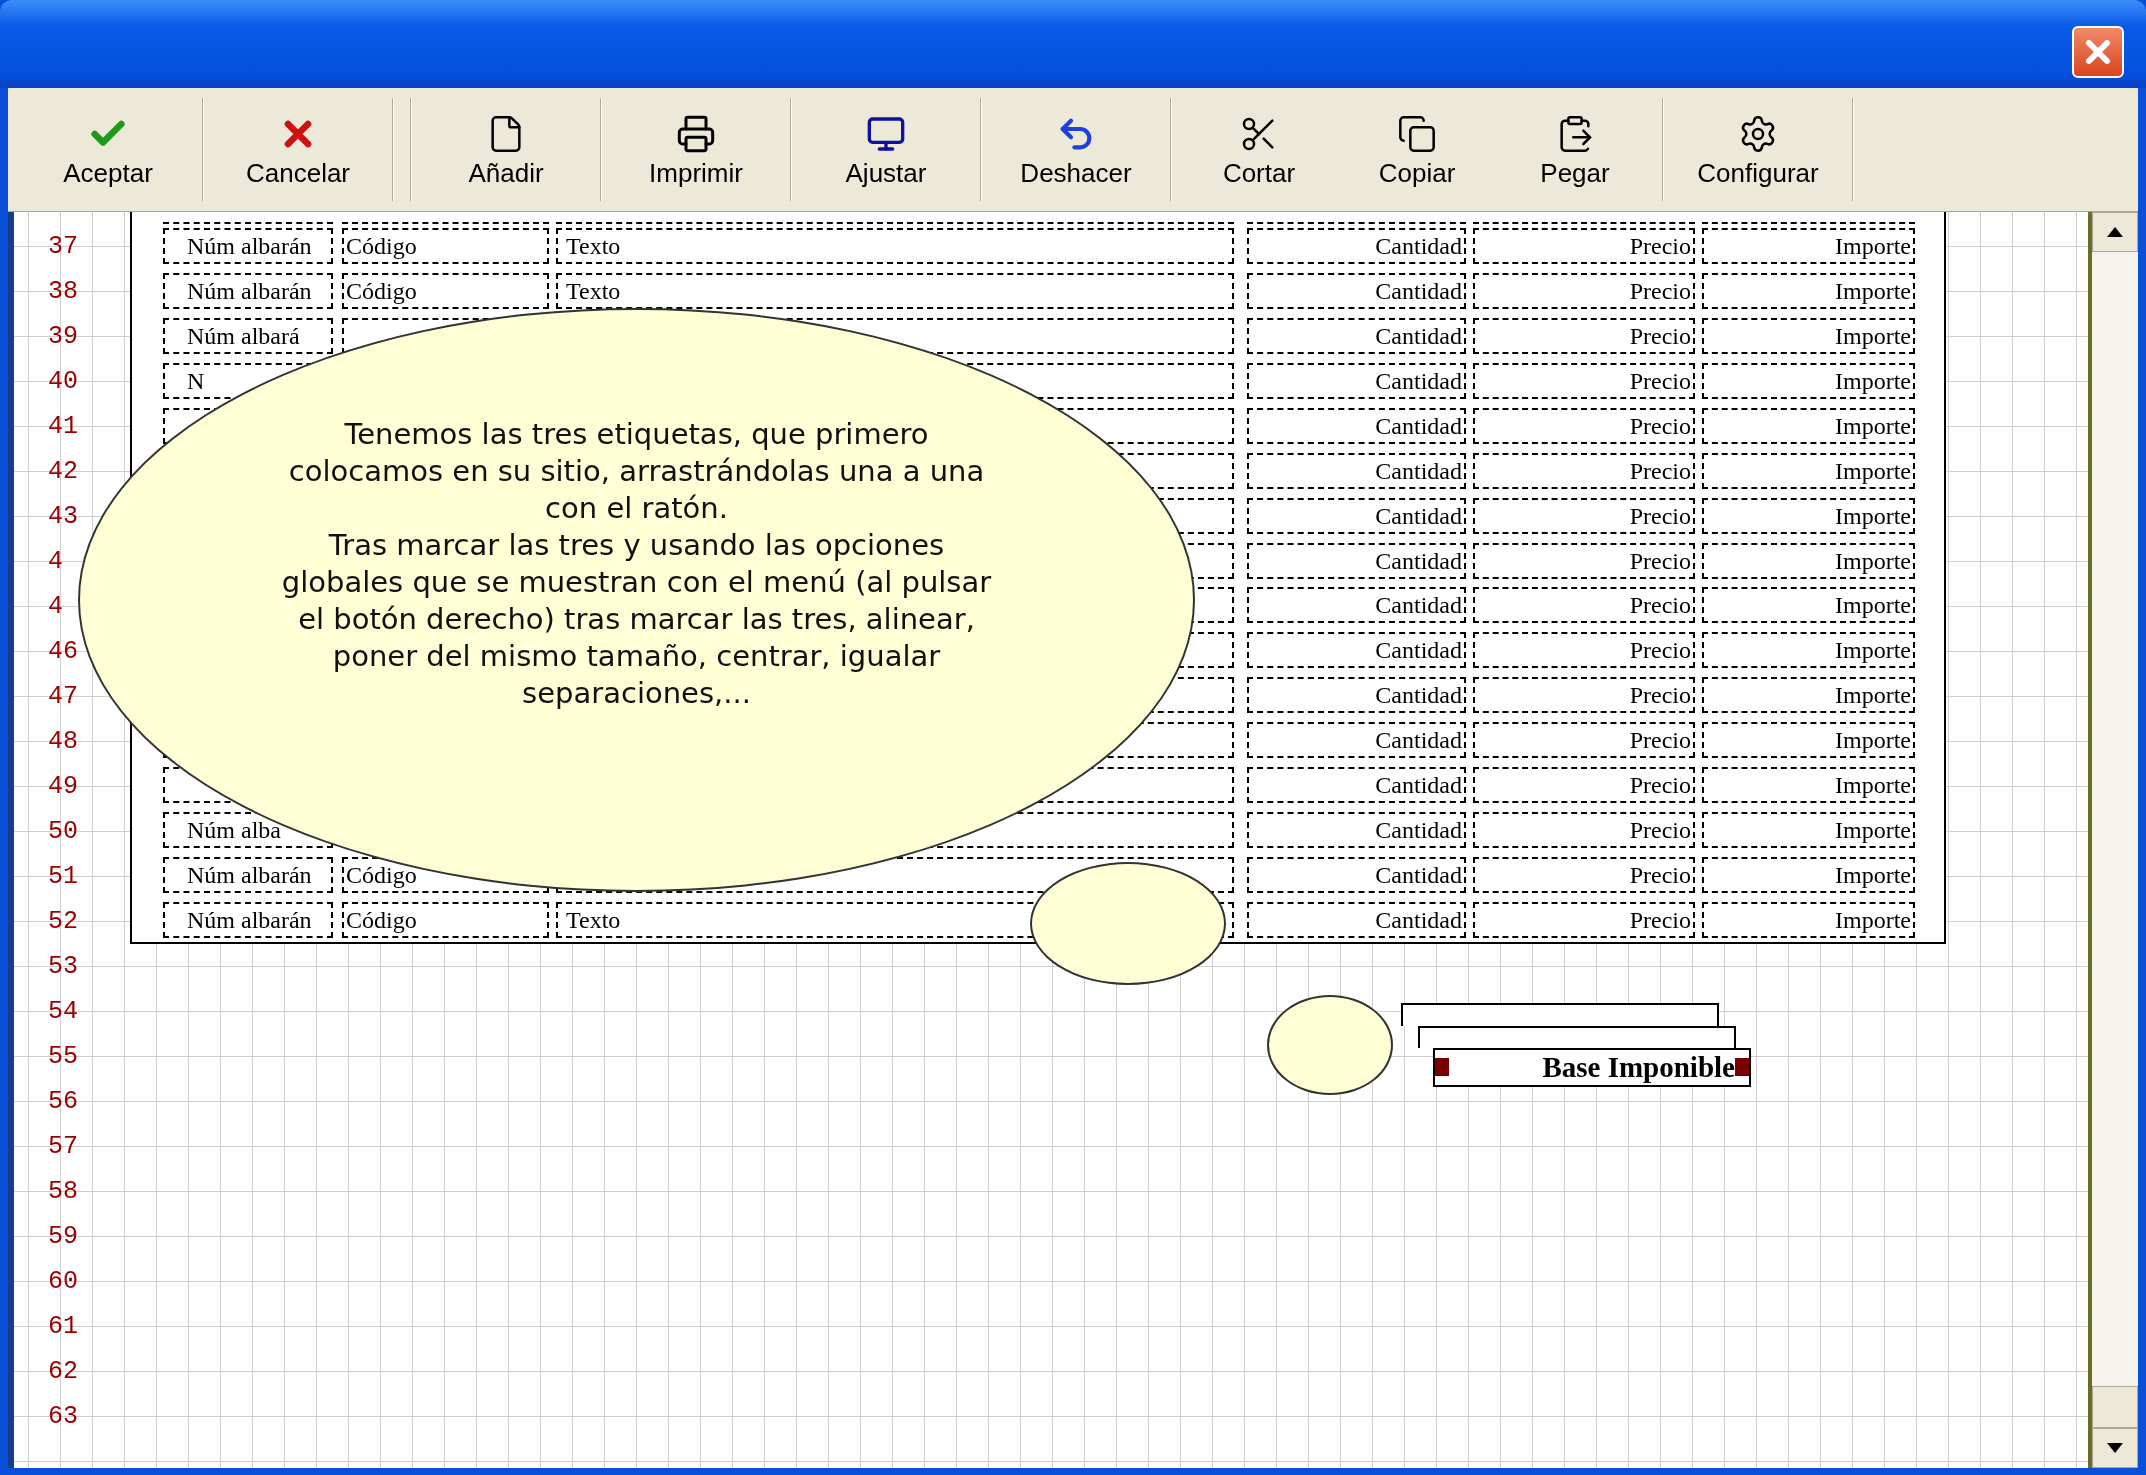 The height and width of the screenshot is (1475, 2146). I want to click on row-number: 41, so click(63, 426).